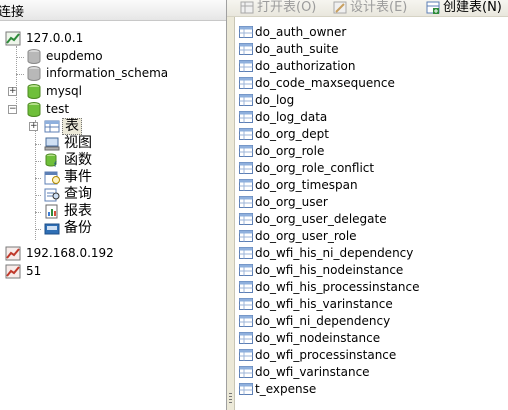  Describe the element at coordinates (113, 109) in the screenshot. I see `database-node-test: − test` at that location.